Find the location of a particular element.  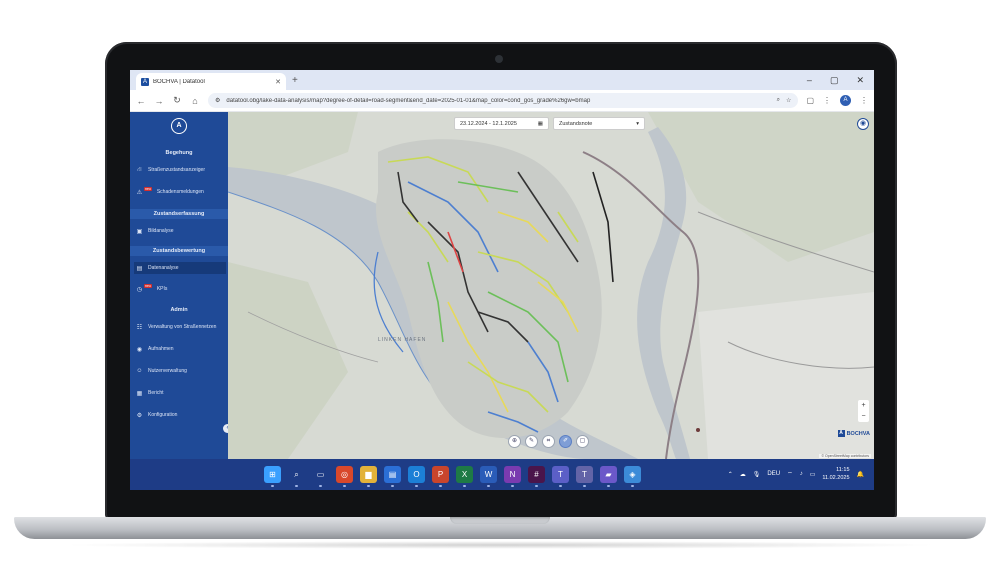

reload-icon: ↻ is located at coordinates (177, 100).